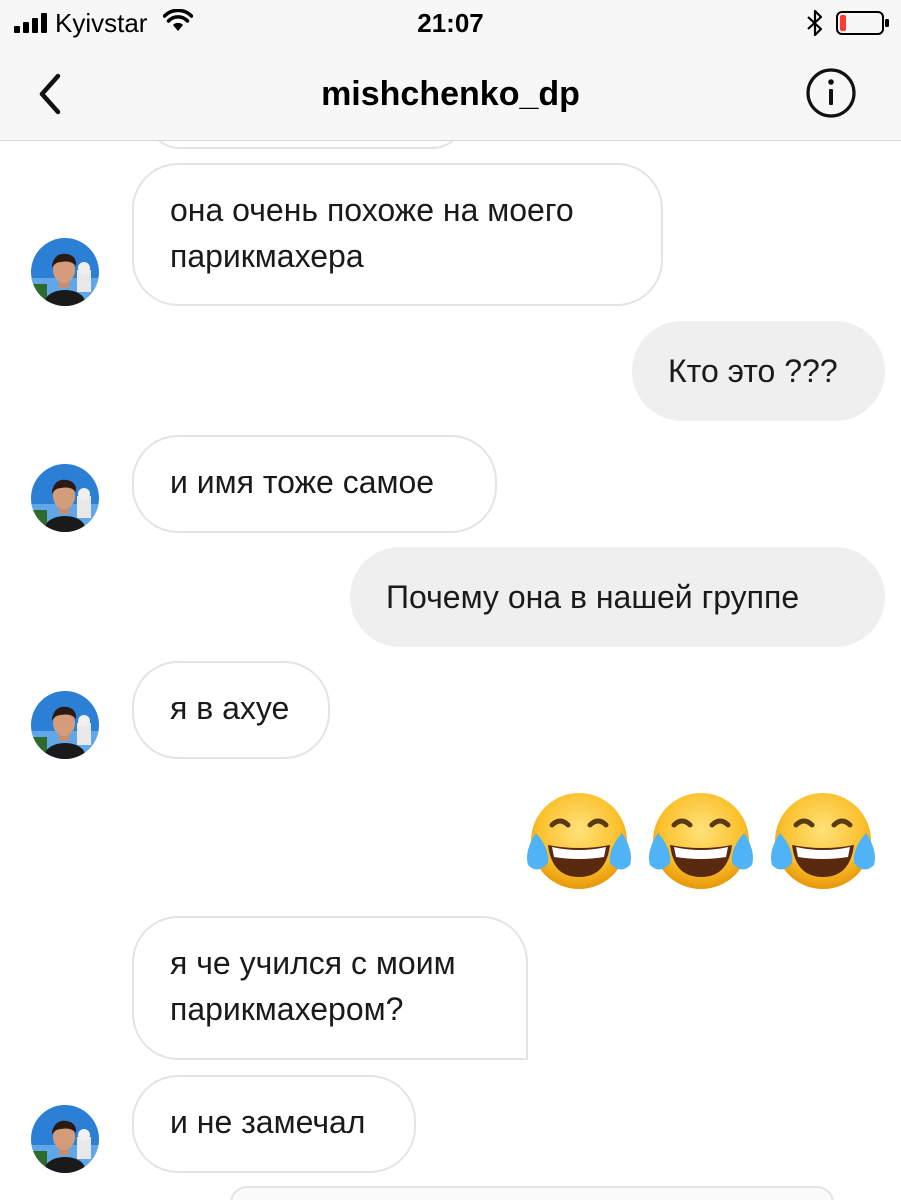  What do you see at coordinates (815, 23) in the screenshot?
I see `bluetooth-icon` at bounding box center [815, 23].